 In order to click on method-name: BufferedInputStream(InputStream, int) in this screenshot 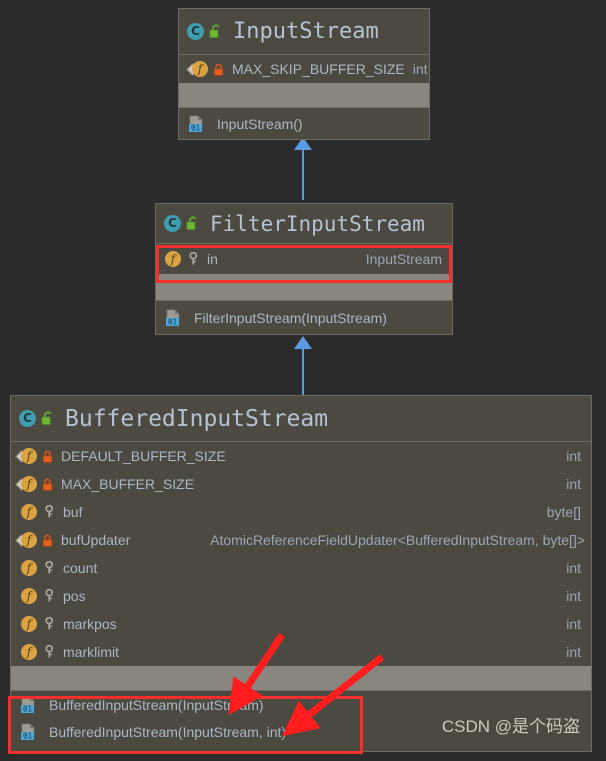, I will do `click(168, 731)`.